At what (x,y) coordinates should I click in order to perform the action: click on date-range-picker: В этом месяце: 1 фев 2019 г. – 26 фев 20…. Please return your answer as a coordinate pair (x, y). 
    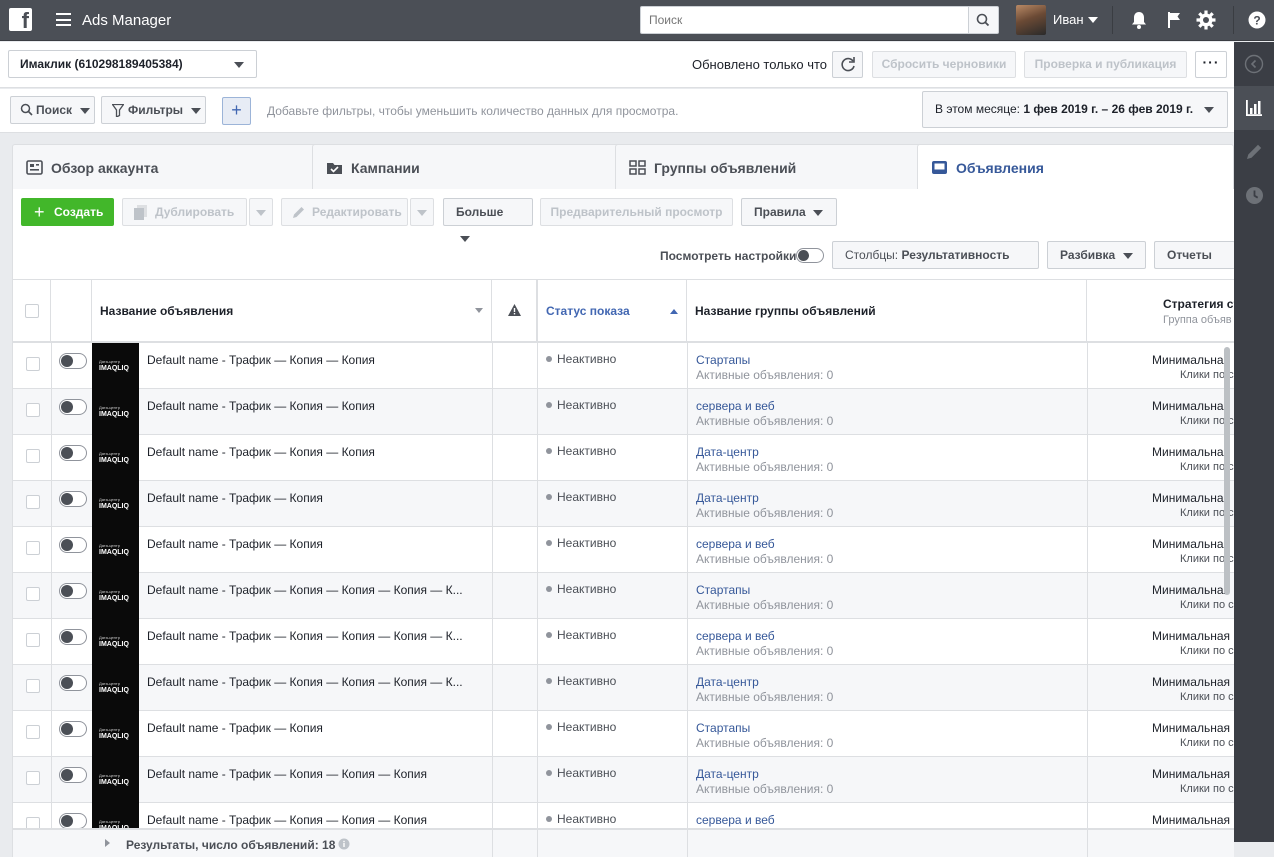
    Looking at the image, I should click on (1075, 109).